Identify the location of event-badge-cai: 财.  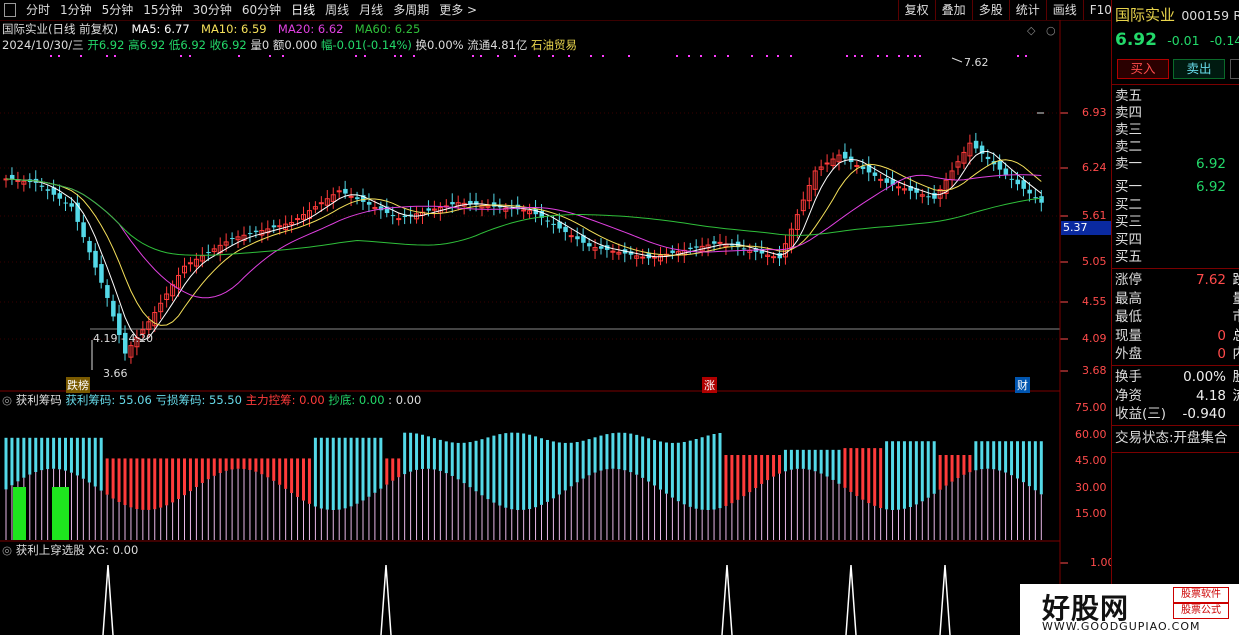
(1022, 385).